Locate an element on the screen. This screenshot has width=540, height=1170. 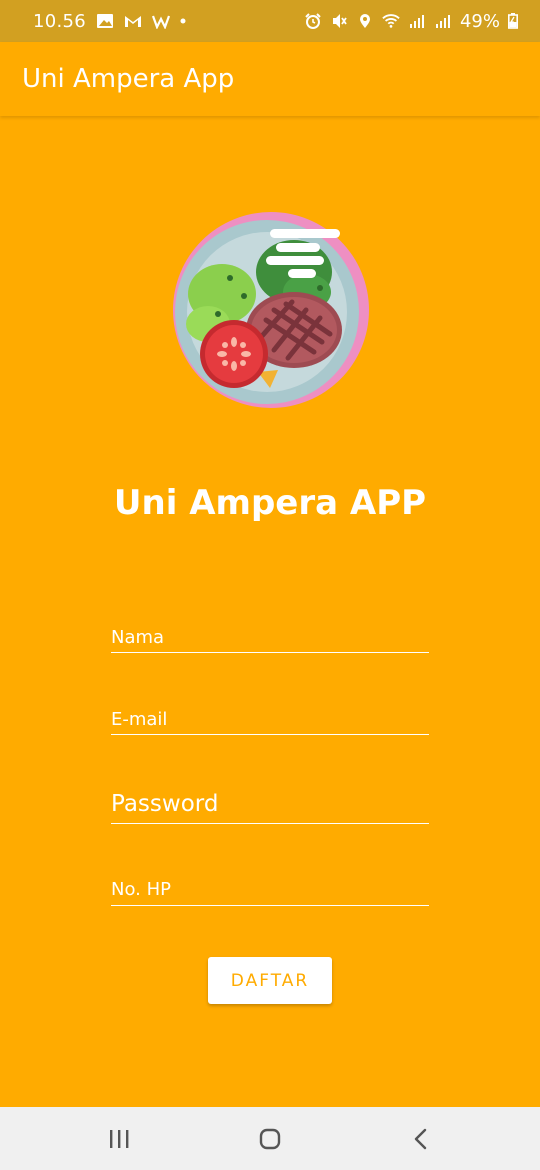
mute-icon is located at coordinates (339, 21).